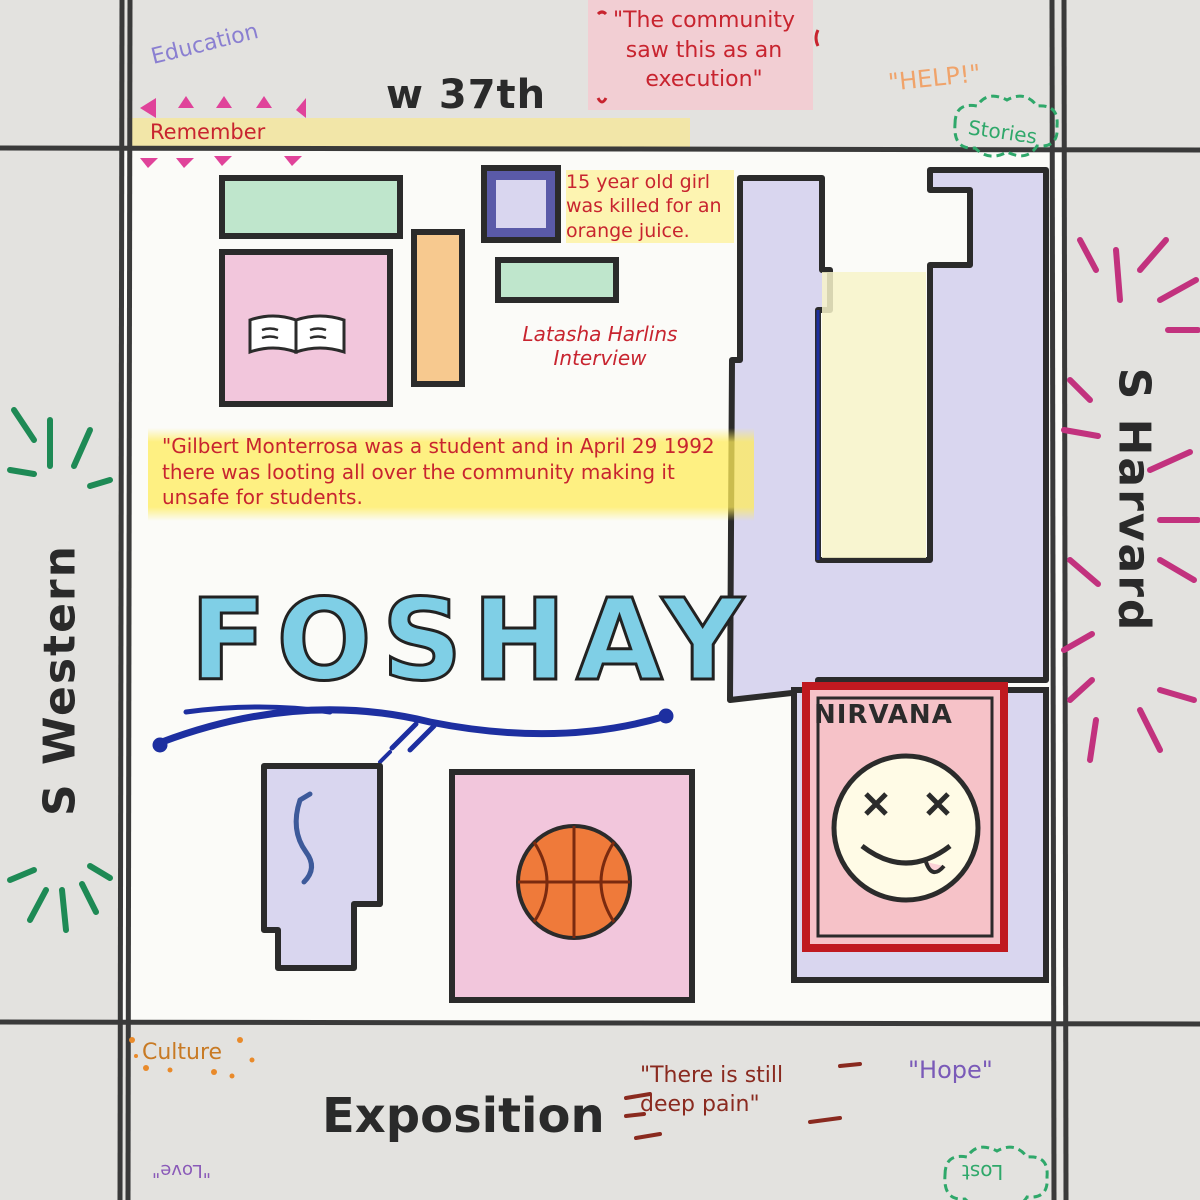  Describe the element at coordinates (906, 828) in the screenshot. I see `smiley-face-icon` at that location.